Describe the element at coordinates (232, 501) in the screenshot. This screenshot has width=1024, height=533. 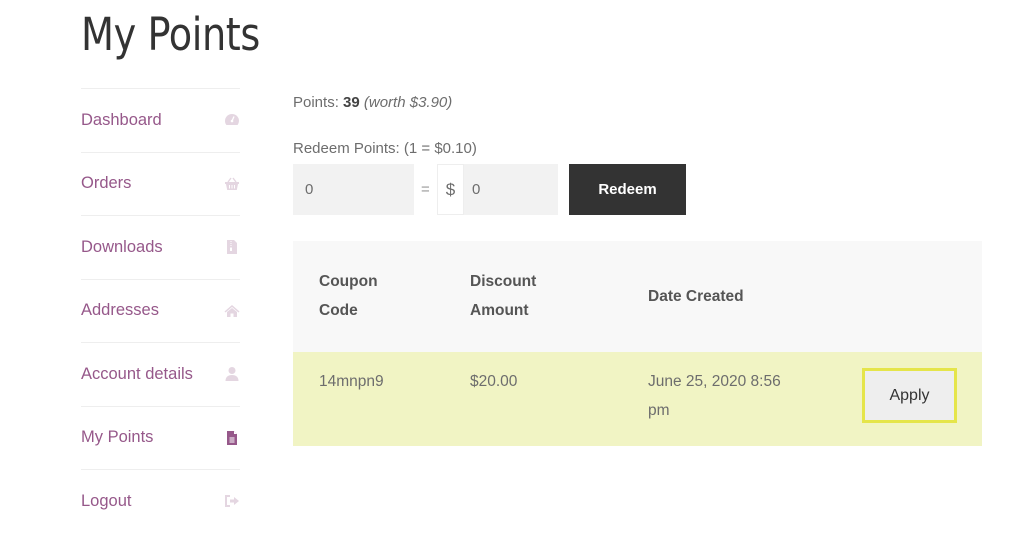
I see `sign-out-icon` at that location.